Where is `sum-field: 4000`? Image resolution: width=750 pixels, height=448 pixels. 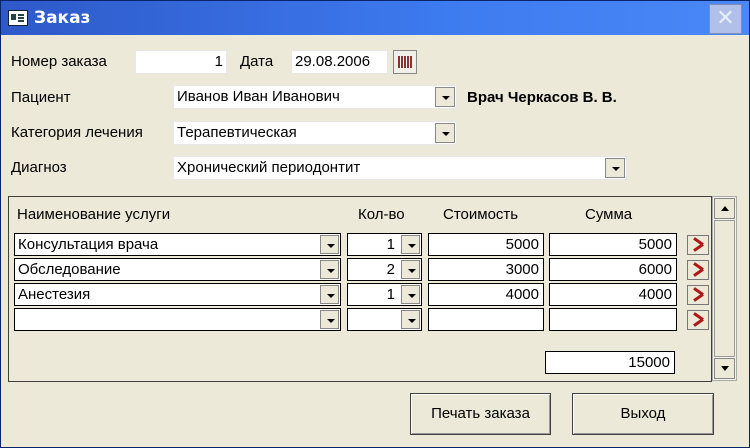 sum-field: 4000 is located at coordinates (613, 294).